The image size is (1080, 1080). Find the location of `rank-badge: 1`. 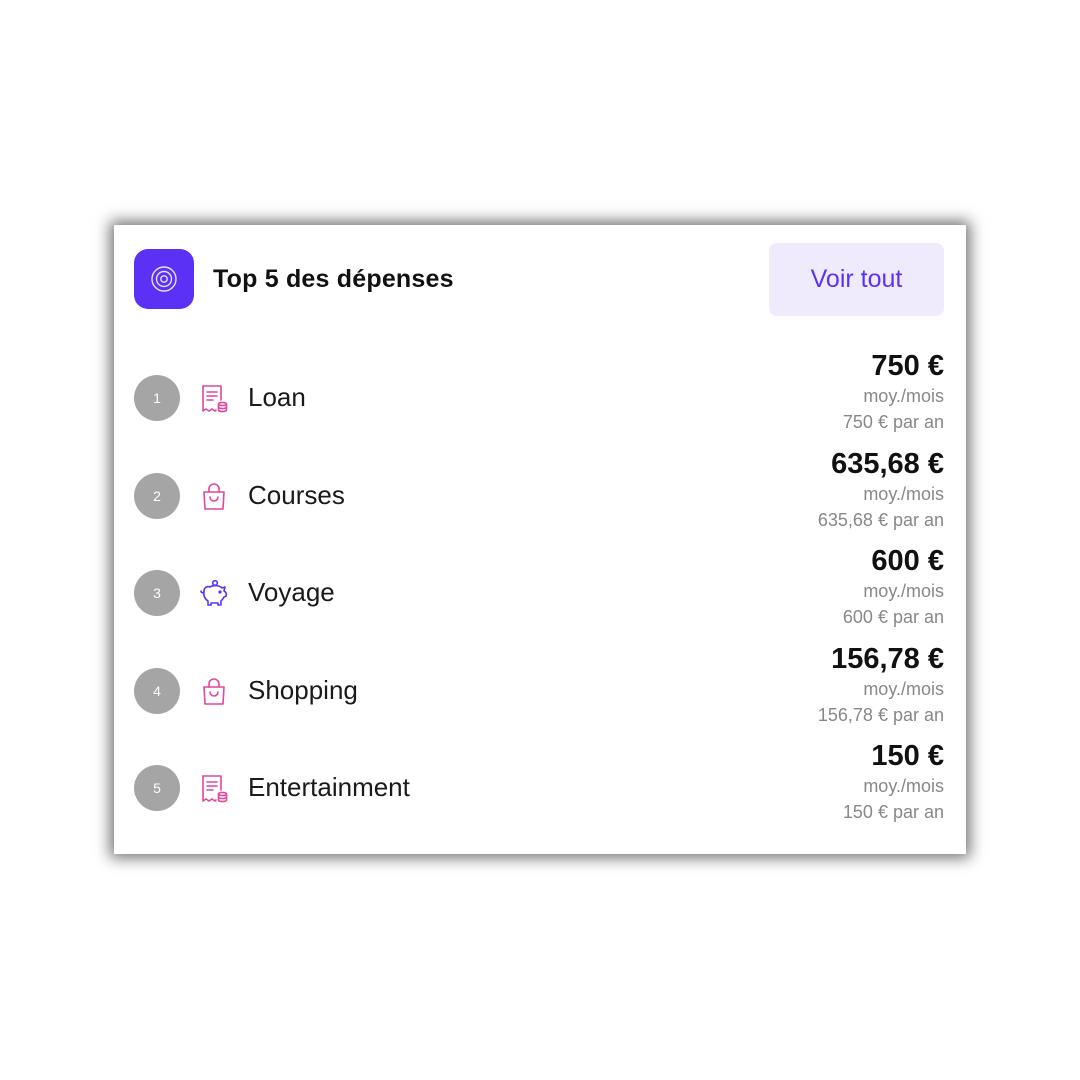

rank-badge: 1 is located at coordinates (157, 398).